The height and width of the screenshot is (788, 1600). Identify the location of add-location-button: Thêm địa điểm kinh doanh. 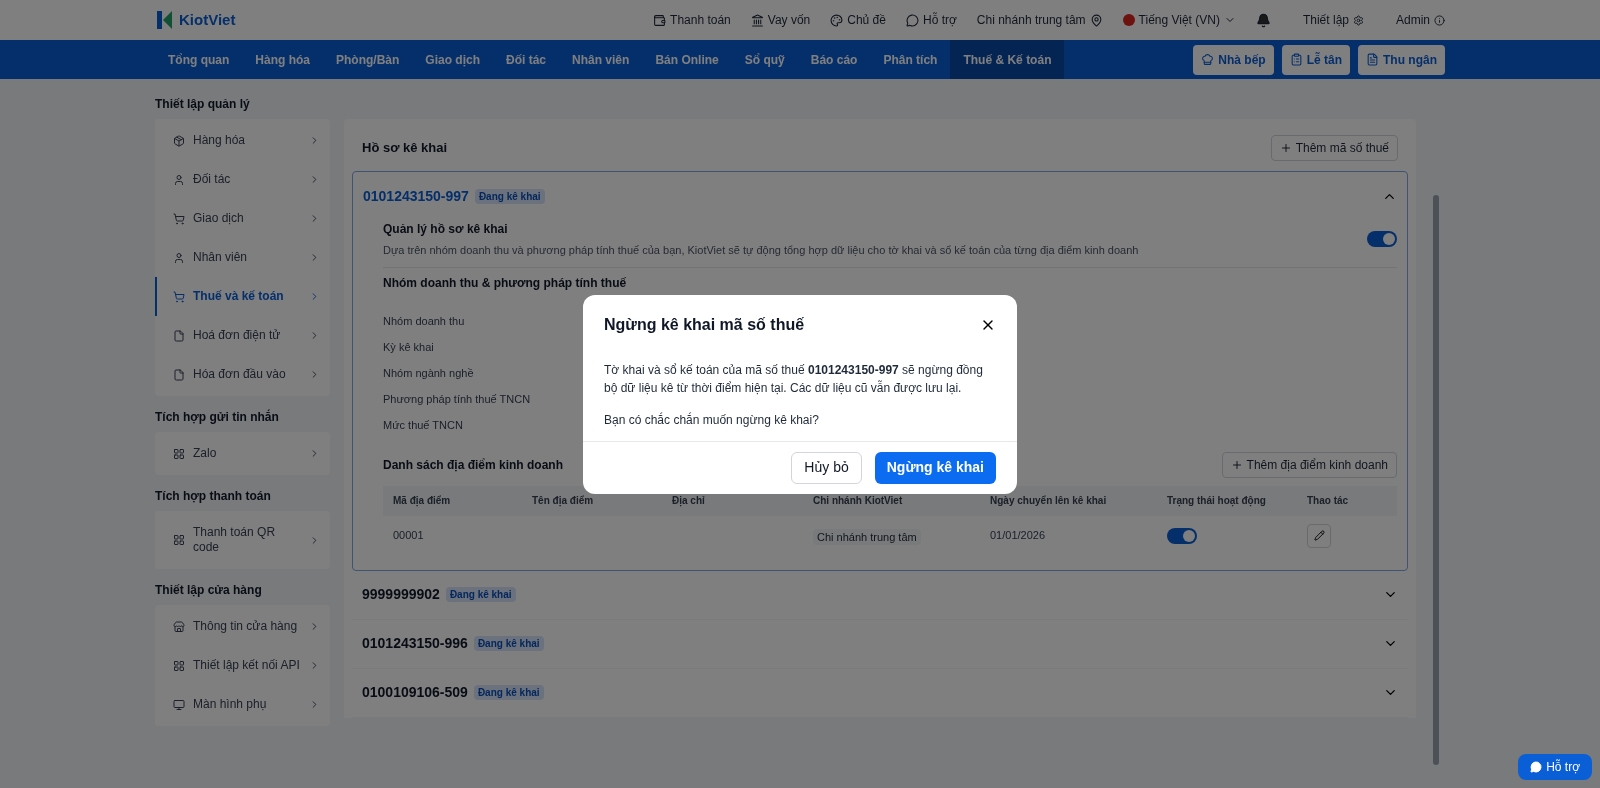
(1309, 464).